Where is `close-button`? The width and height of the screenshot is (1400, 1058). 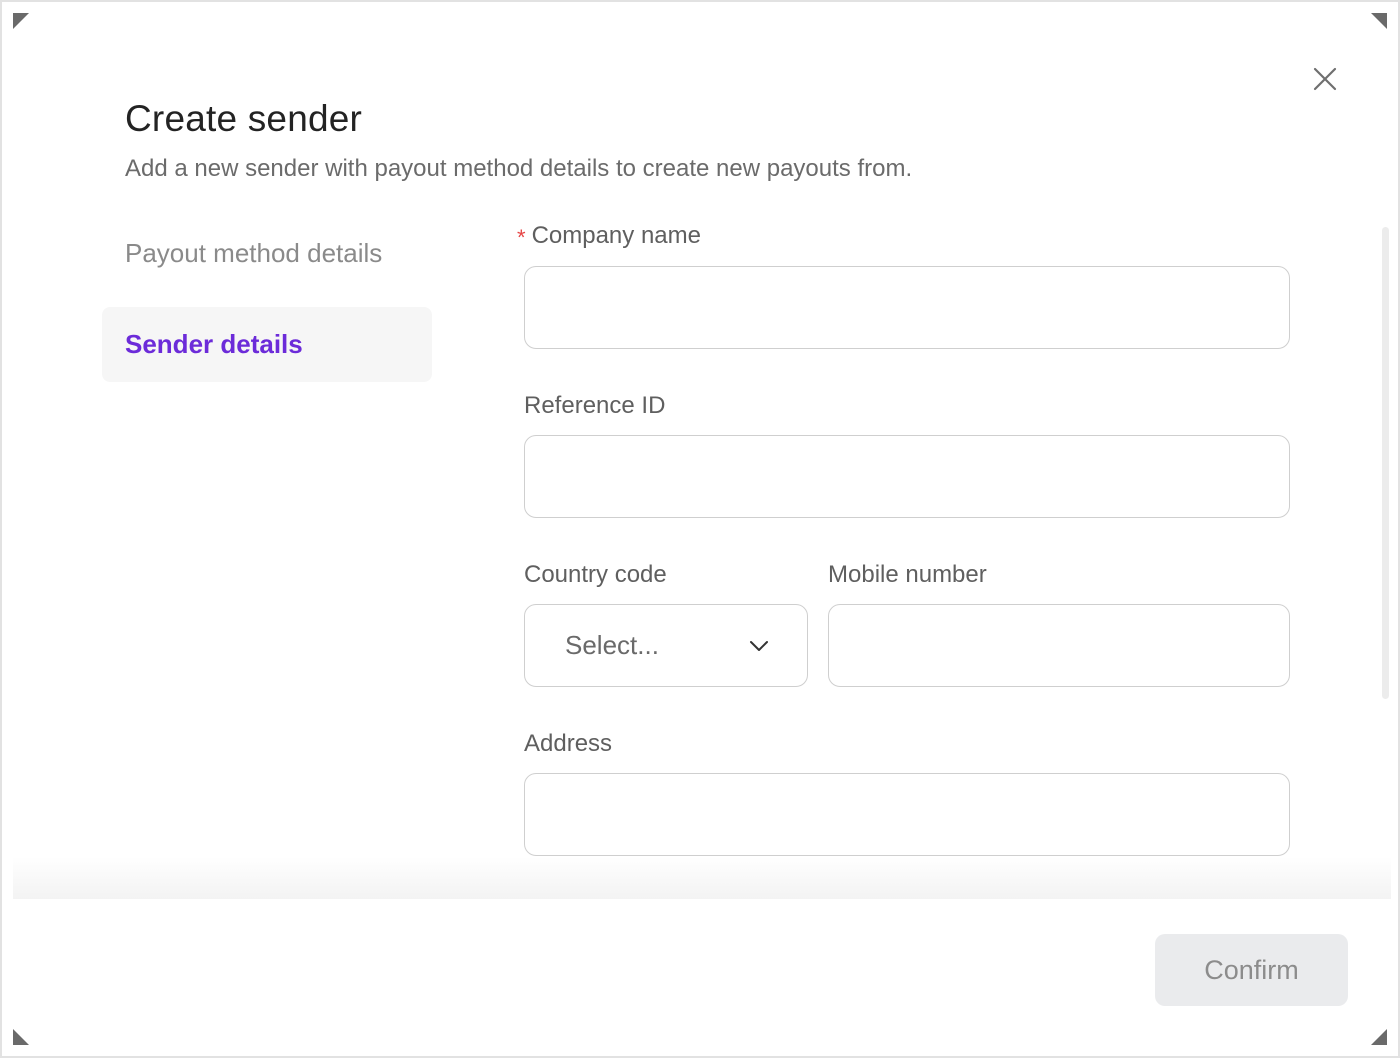 close-button is located at coordinates (1325, 79).